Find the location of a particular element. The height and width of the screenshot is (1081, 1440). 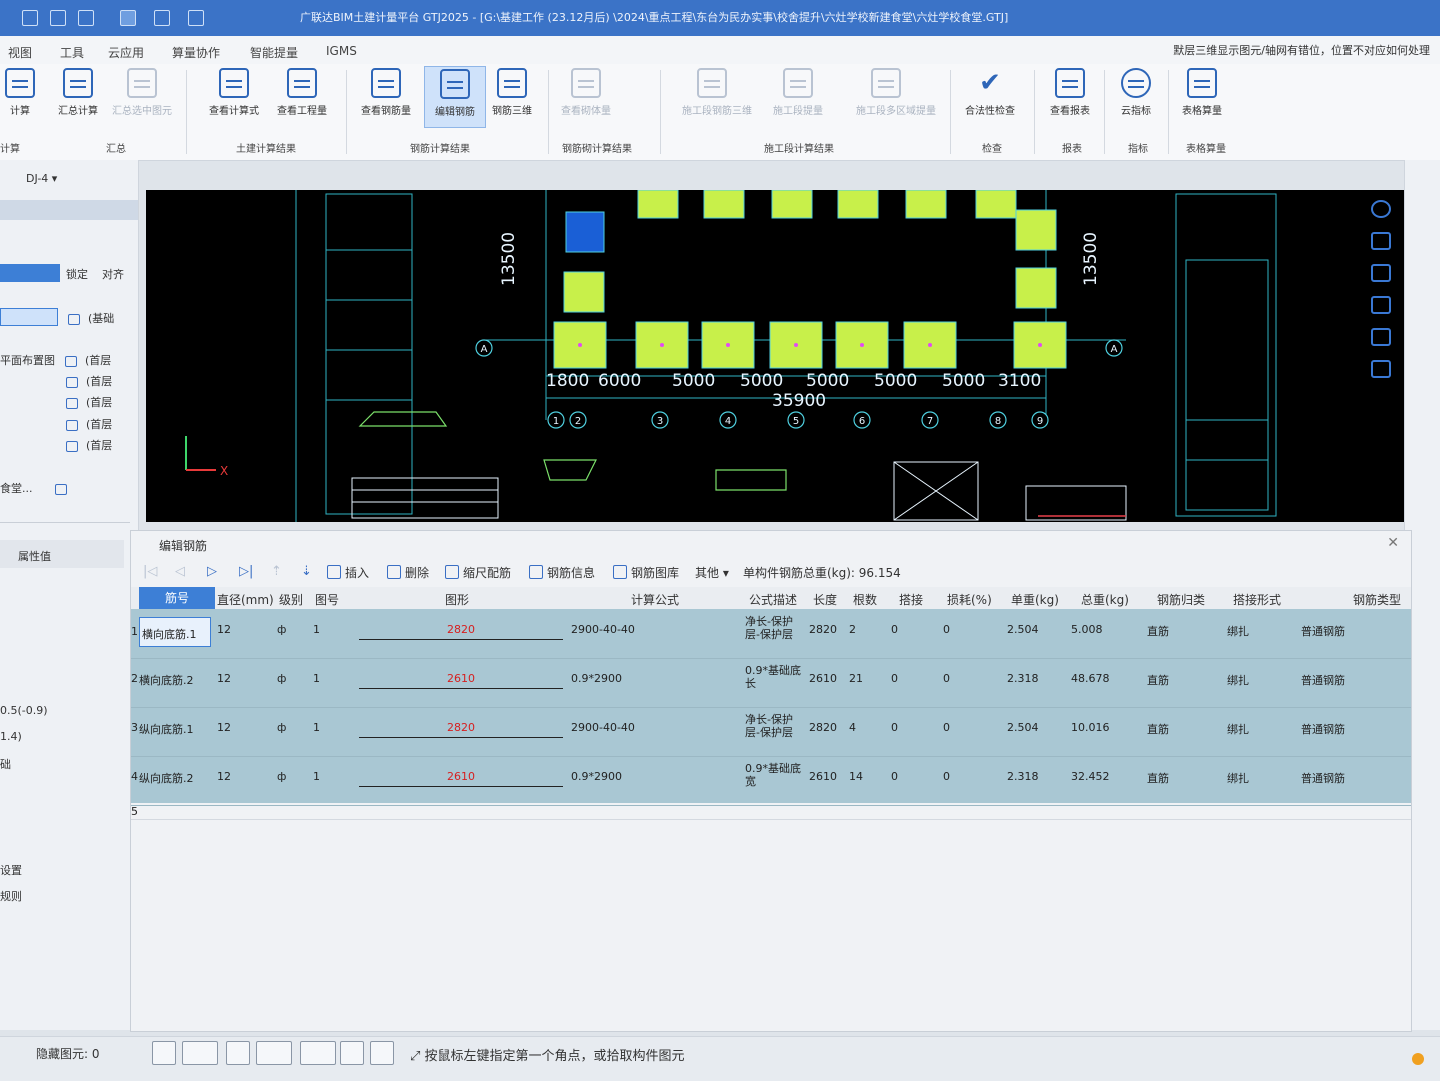

arc-icon is located at coordinates (382, 1053).